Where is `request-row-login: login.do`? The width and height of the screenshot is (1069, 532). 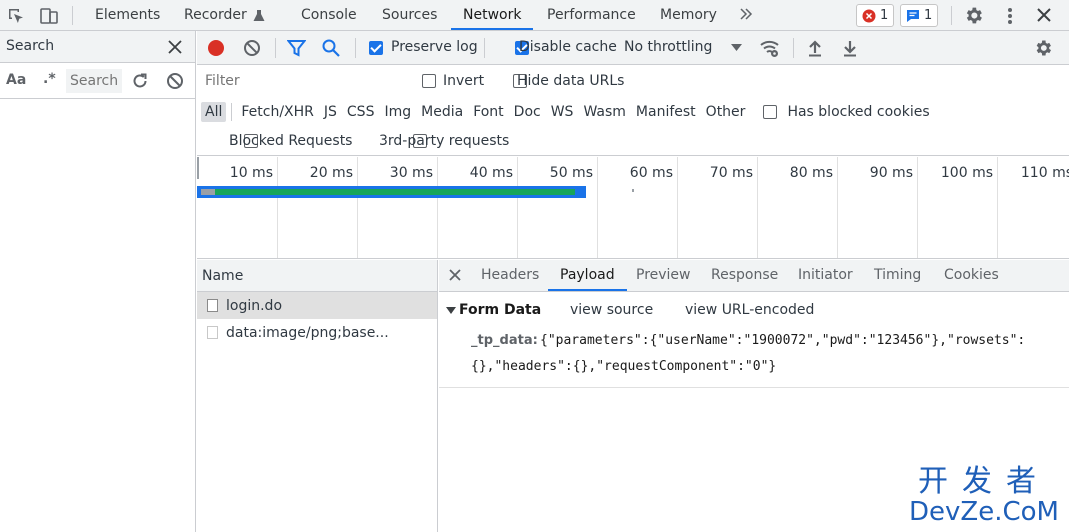 request-row-login: login.do is located at coordinates (317, 305).